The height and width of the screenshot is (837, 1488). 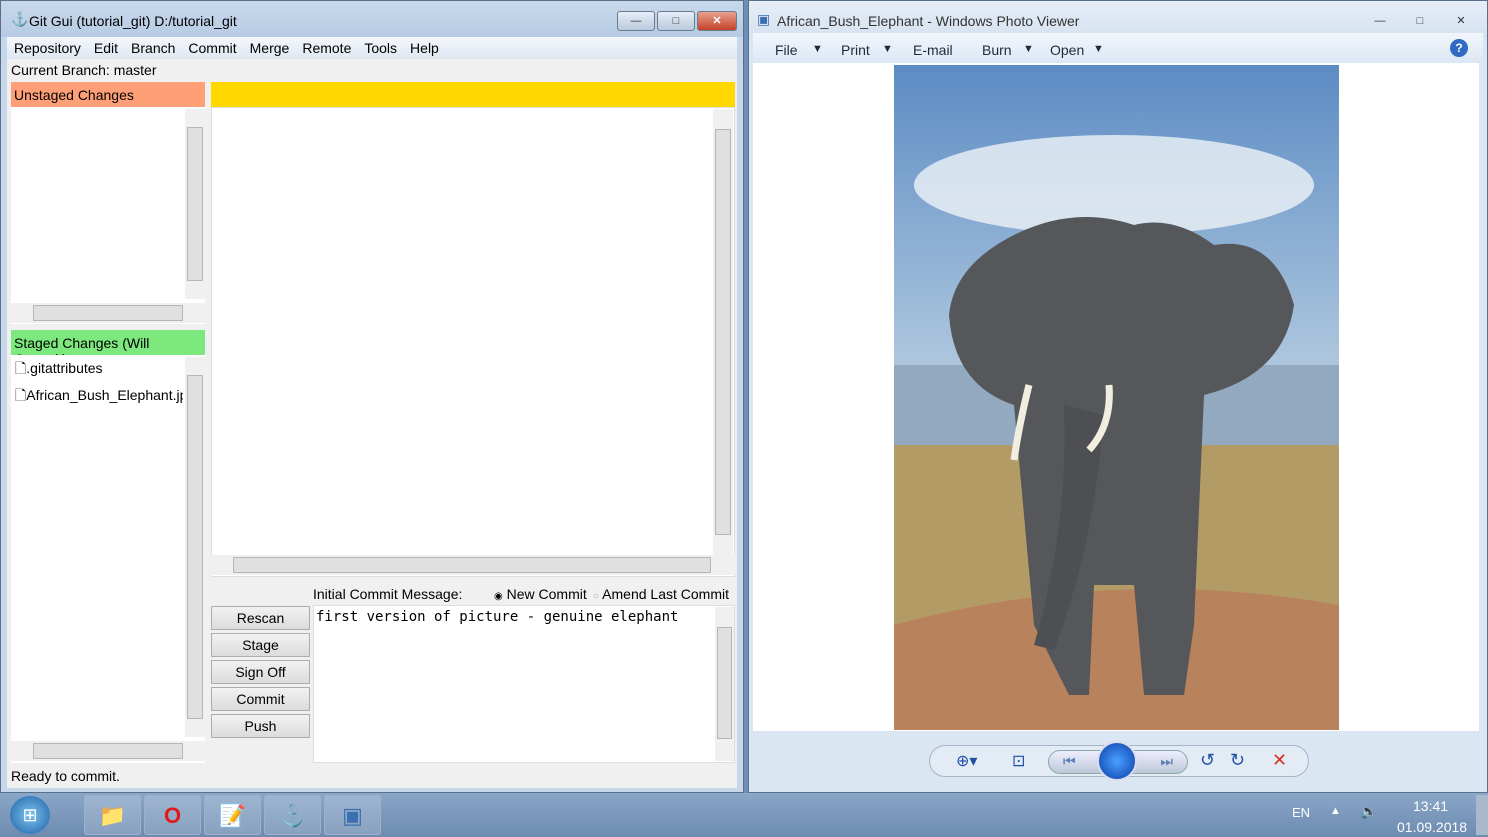 What do you see at coordinates (211, 48) in the screenshot?
I see `menu-commit: Commit` at bounding box center [211, 48].